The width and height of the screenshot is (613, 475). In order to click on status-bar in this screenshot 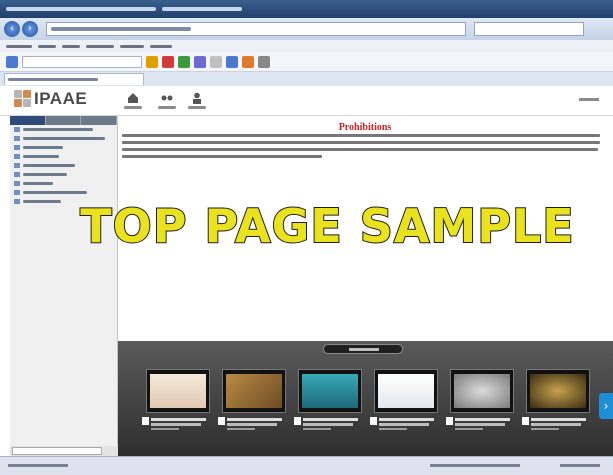, I will do `click(306, 465)`.